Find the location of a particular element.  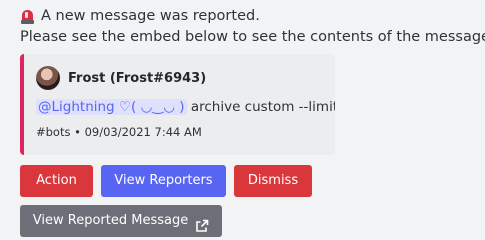

embed-author: Frost (Frost#6943) is located at coordinates (121, 78).